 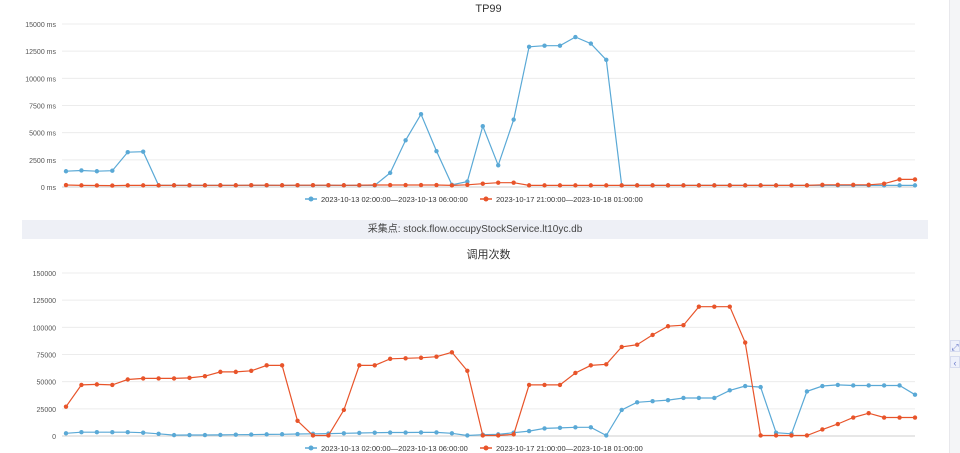 I want to click on y-tick-label: 100000, so click(x=44, y=328).